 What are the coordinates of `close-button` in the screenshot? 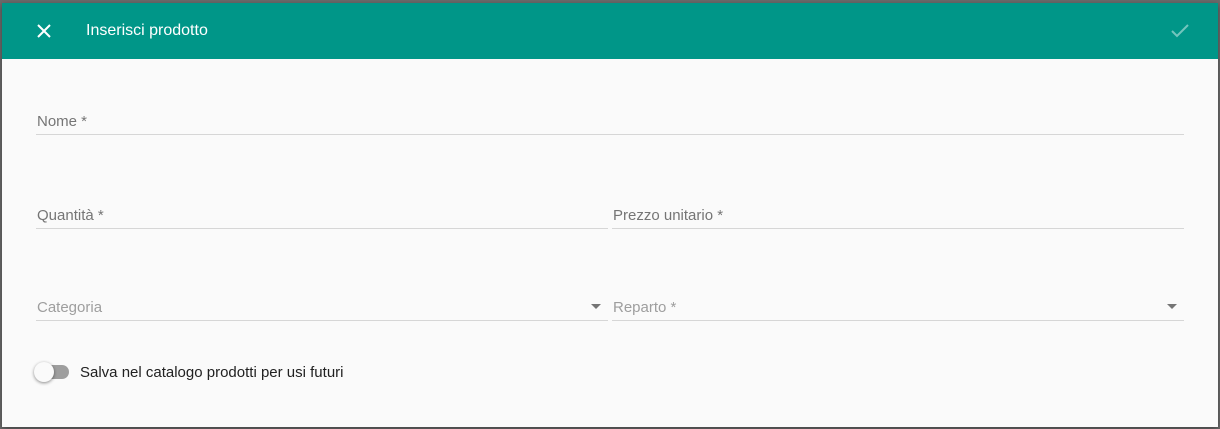 It's located at (44, 31).